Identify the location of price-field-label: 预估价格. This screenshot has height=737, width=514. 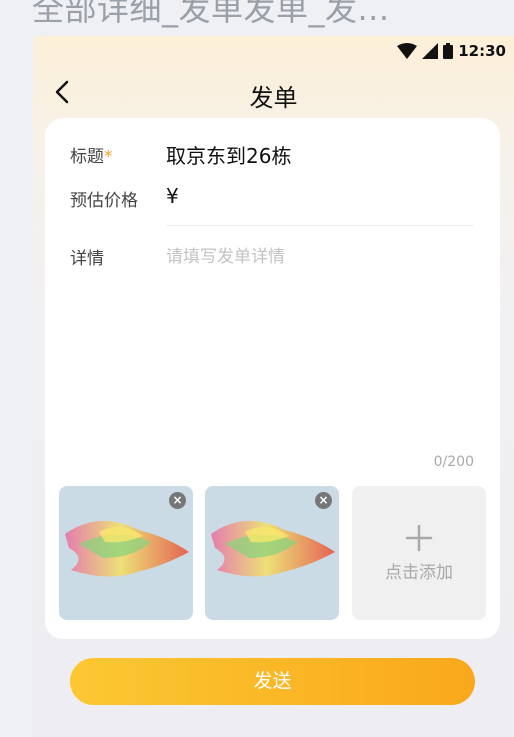
(104, 201).